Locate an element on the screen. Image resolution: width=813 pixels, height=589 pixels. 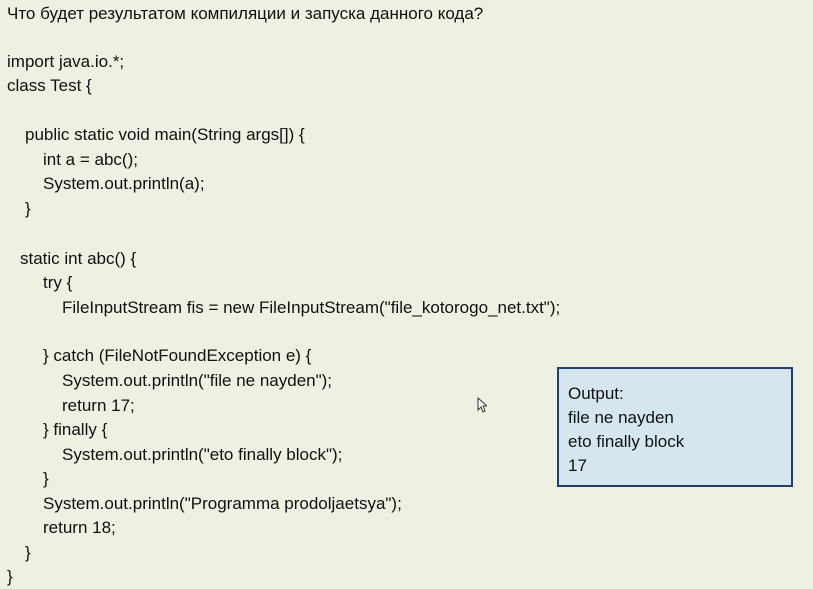
code-line: import java.io.*; is located at coordinates (66, 61).